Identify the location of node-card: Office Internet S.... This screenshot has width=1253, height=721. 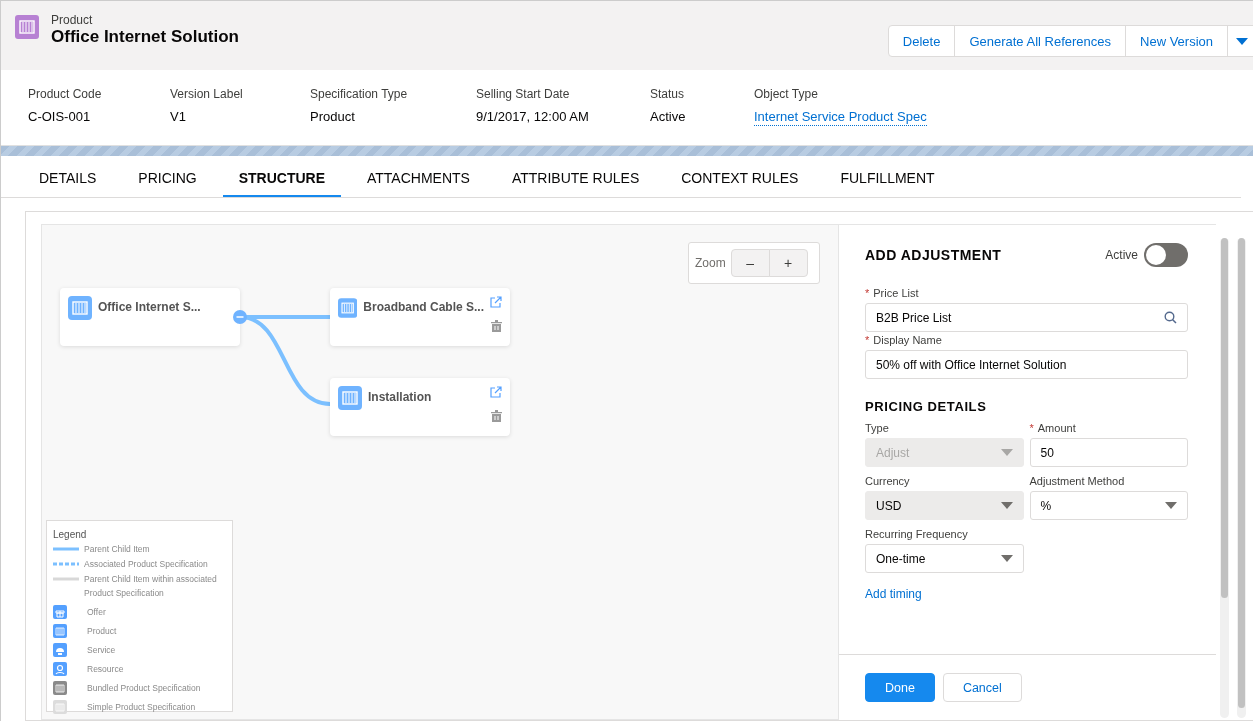
(150, 317).